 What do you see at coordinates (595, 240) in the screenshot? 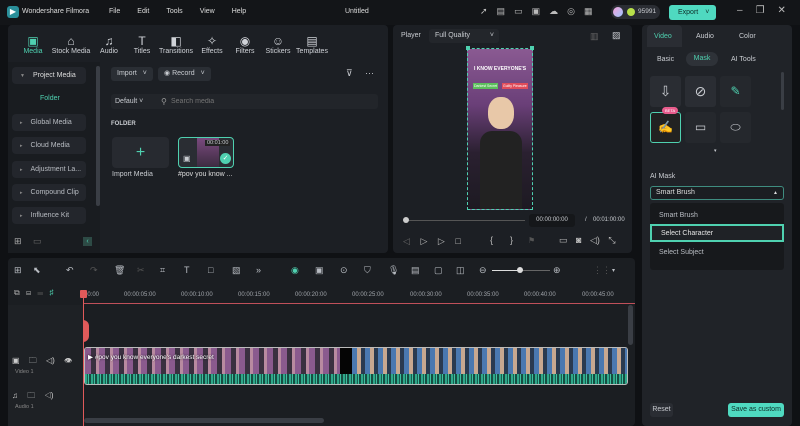
I see `volume-icon: ◁)` at bounding box center [595, 240].